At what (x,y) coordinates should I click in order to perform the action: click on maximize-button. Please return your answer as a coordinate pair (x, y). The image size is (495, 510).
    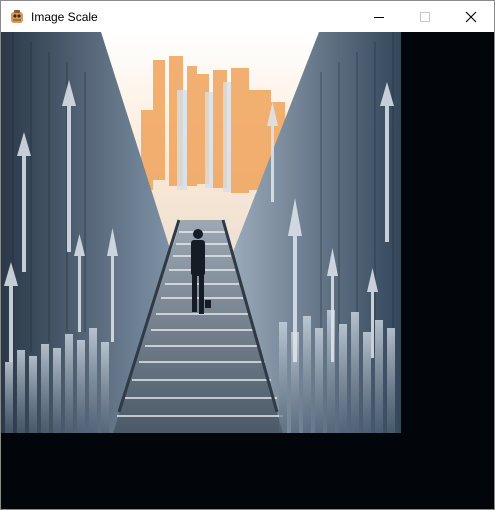
    Looking at the image, I should click on (425, 16).